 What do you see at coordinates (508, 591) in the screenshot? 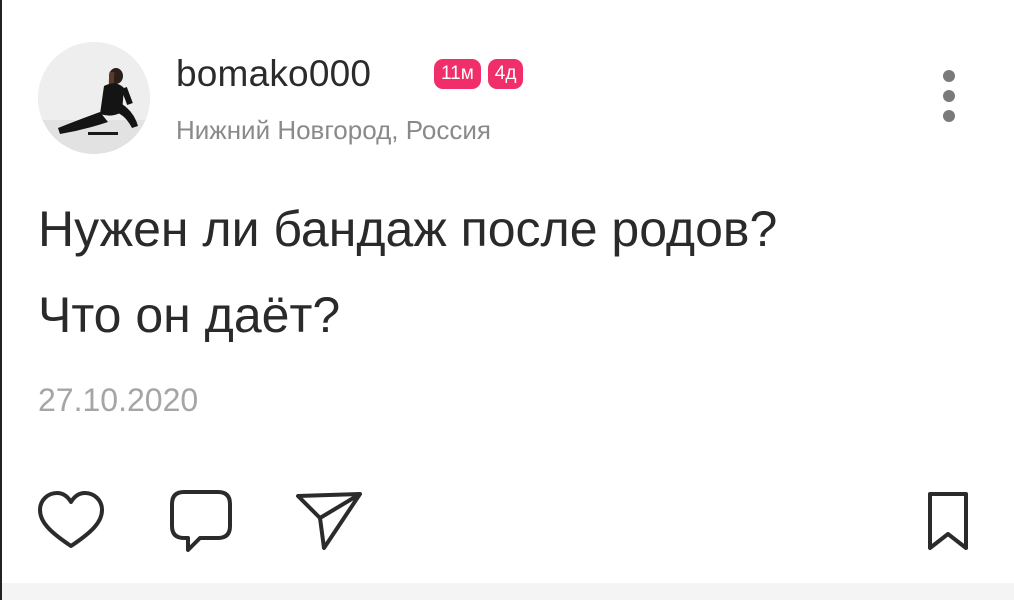
I see `separator` at bounding box center [508, 591].